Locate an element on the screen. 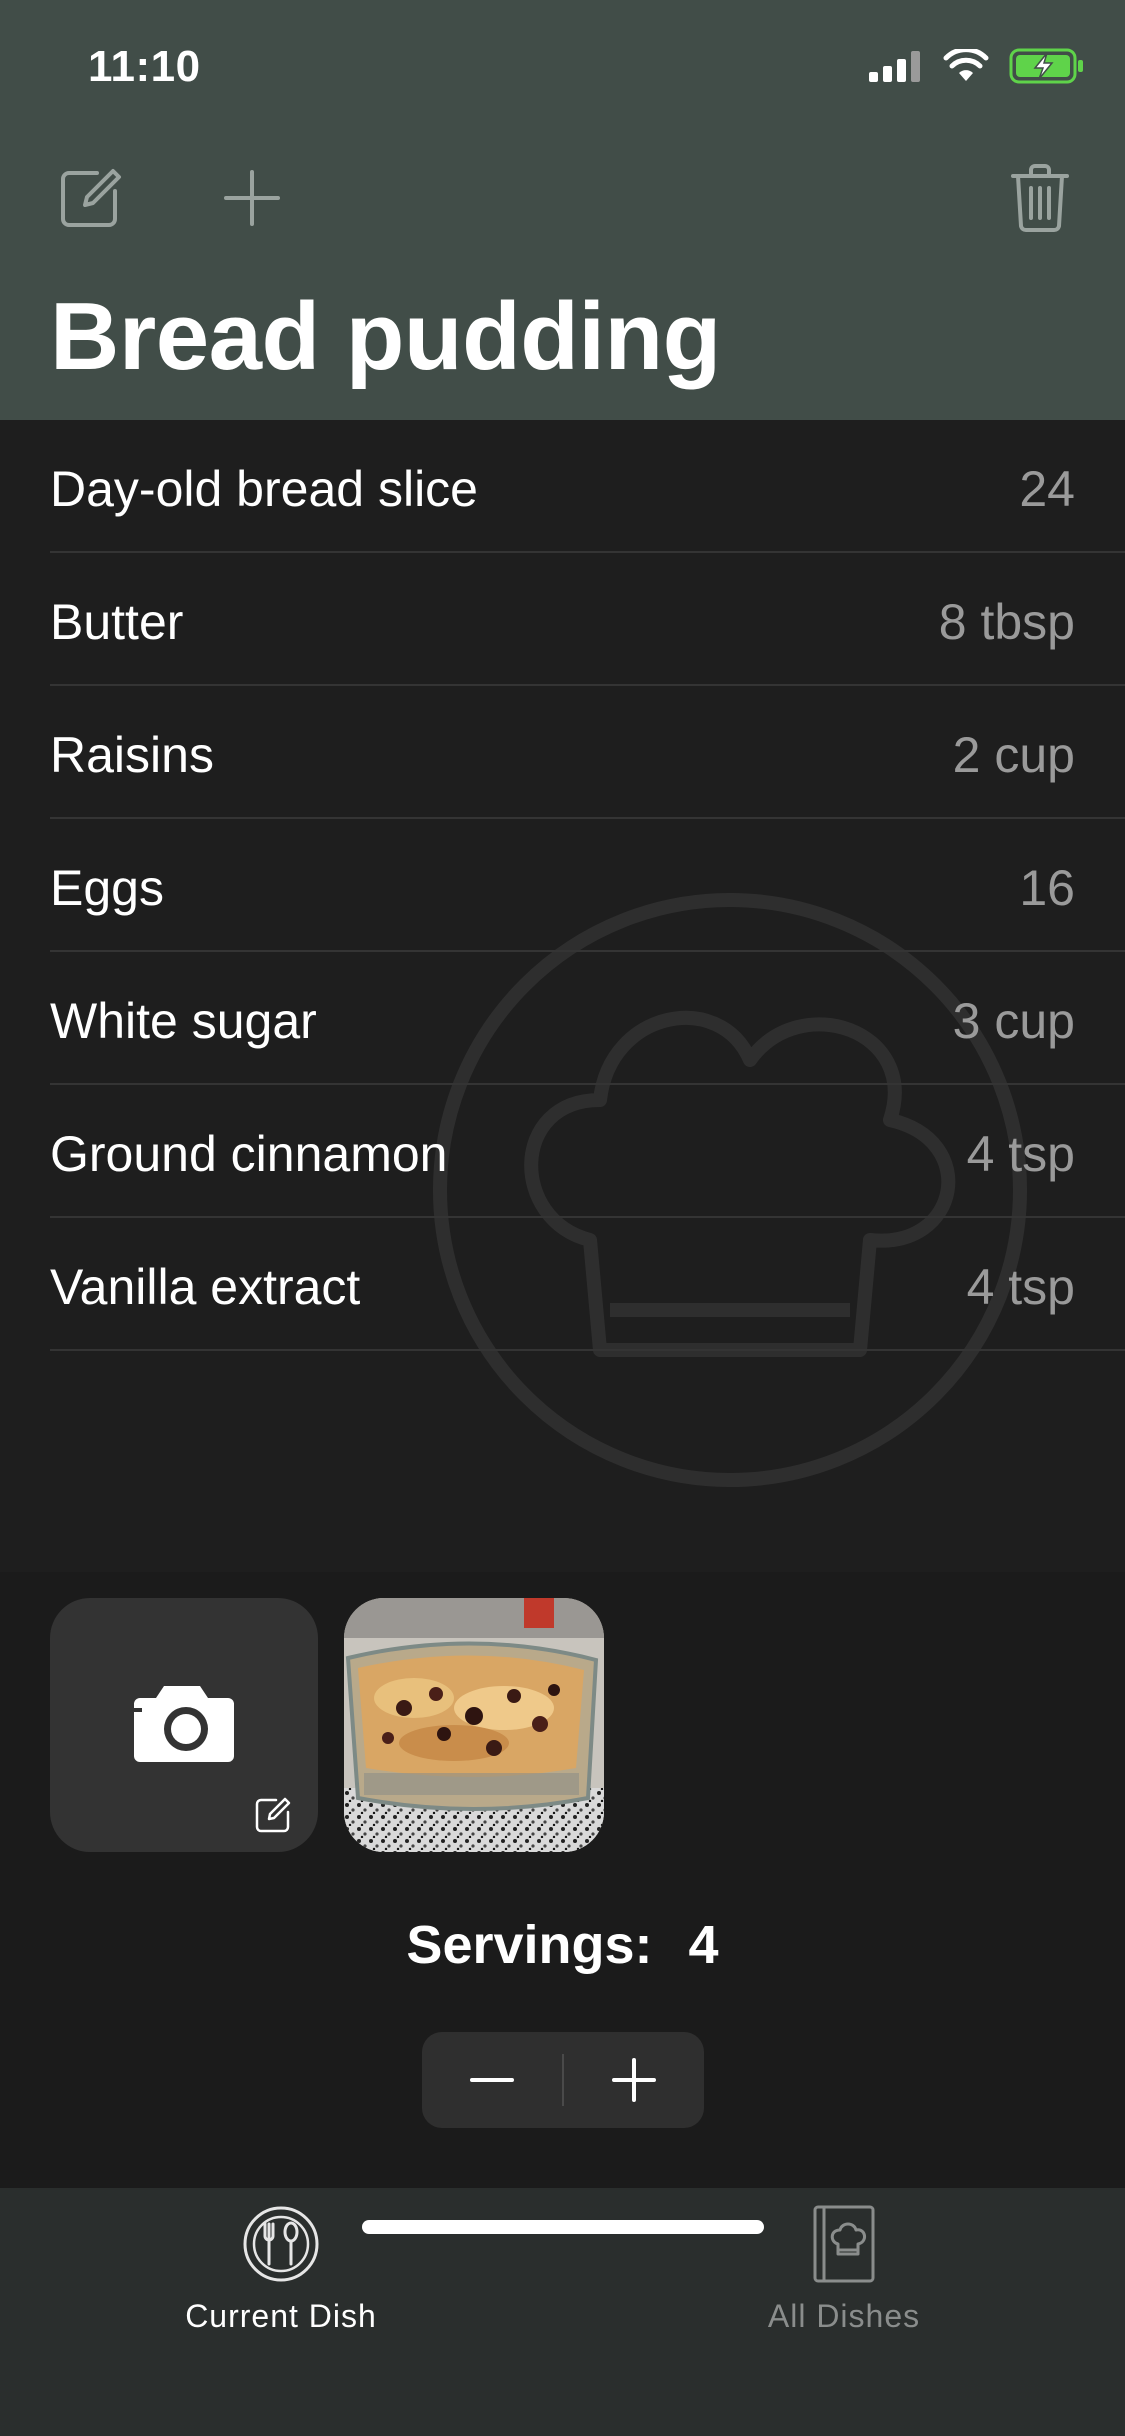  decrement-button is located at coordinates (492, 2080).